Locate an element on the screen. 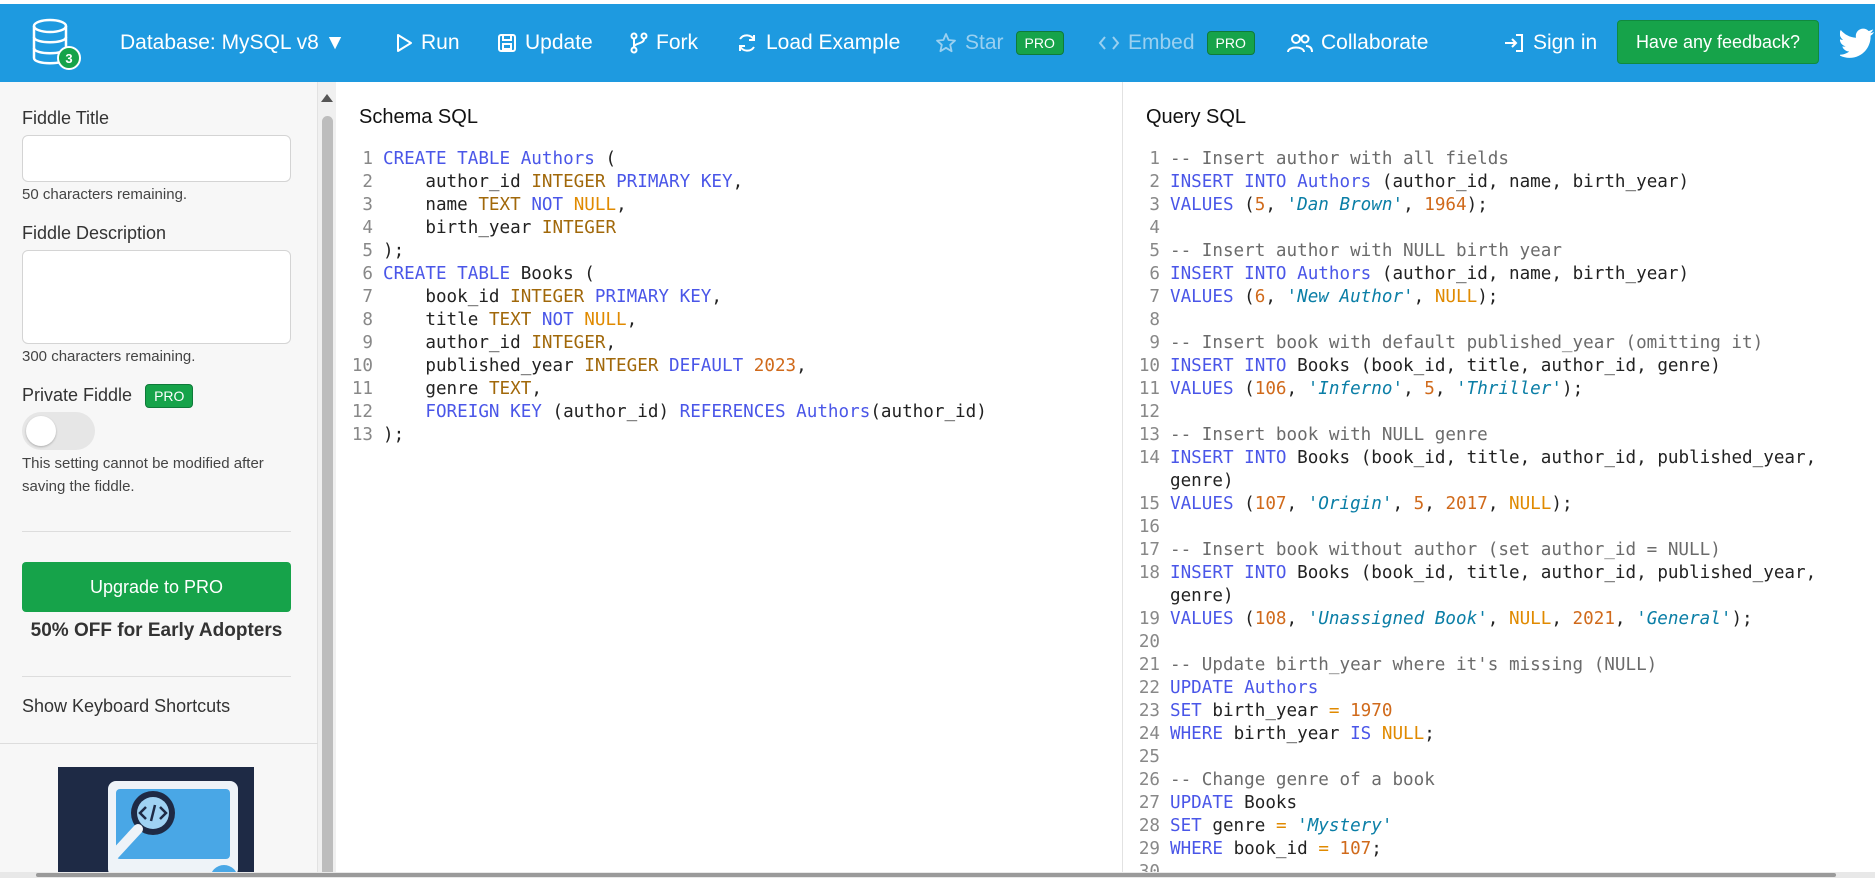 Image resolution: width=1875 pixels, height=884 pixels. code-line: 28 SET genre = 'Mystery' is located at coordinates (1470, 826).